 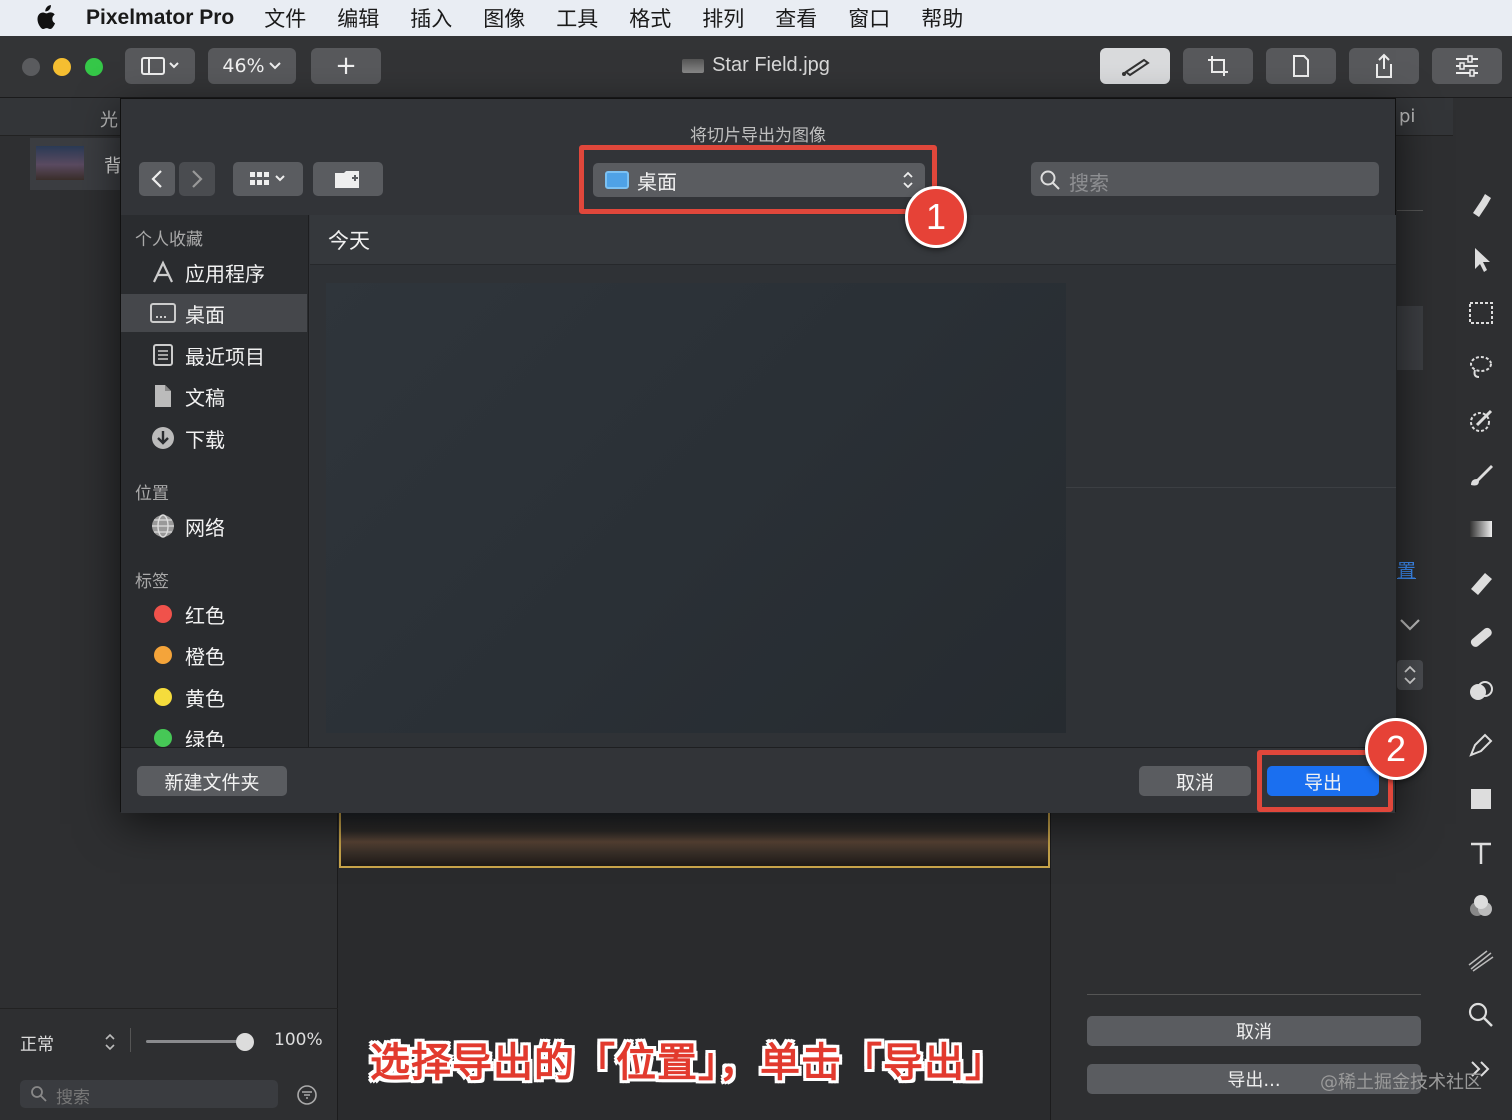 What do you see at coordinates (1481, 259) in the screenshot?
I see `arrange-tool-icon` at bounding box center [1481, 259].